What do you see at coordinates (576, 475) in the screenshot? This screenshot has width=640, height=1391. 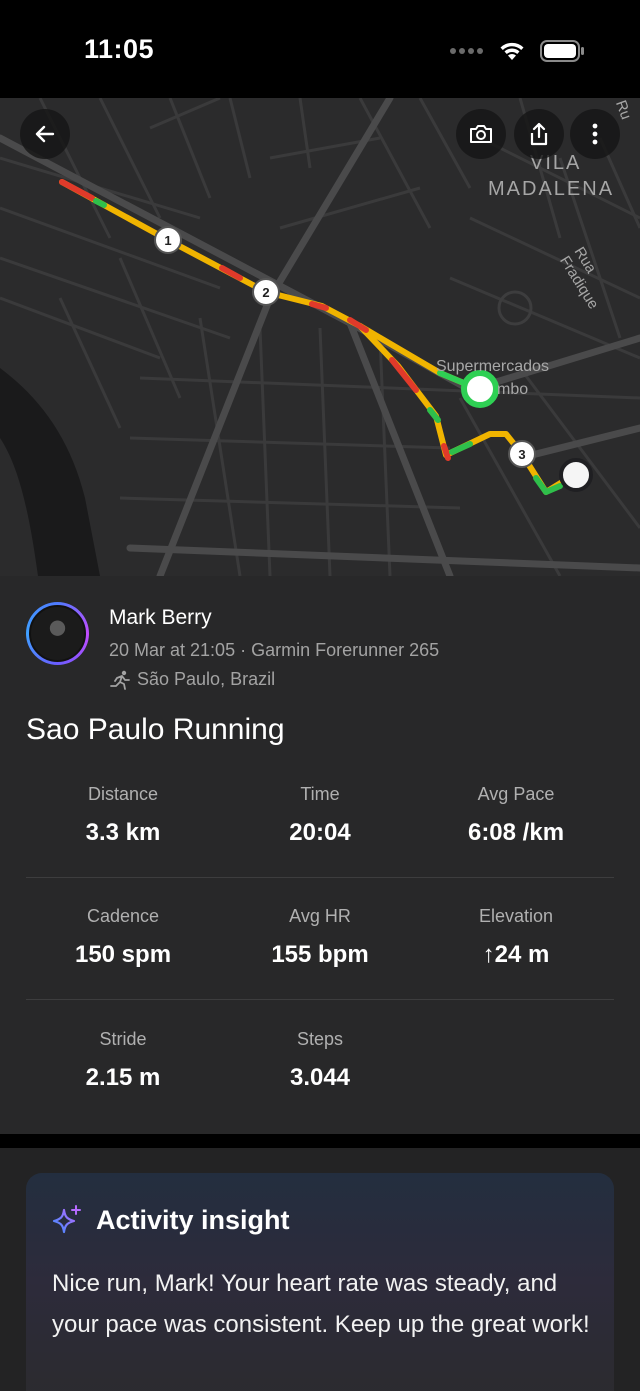 I see `end-marker` at bounding box center [576, 475].